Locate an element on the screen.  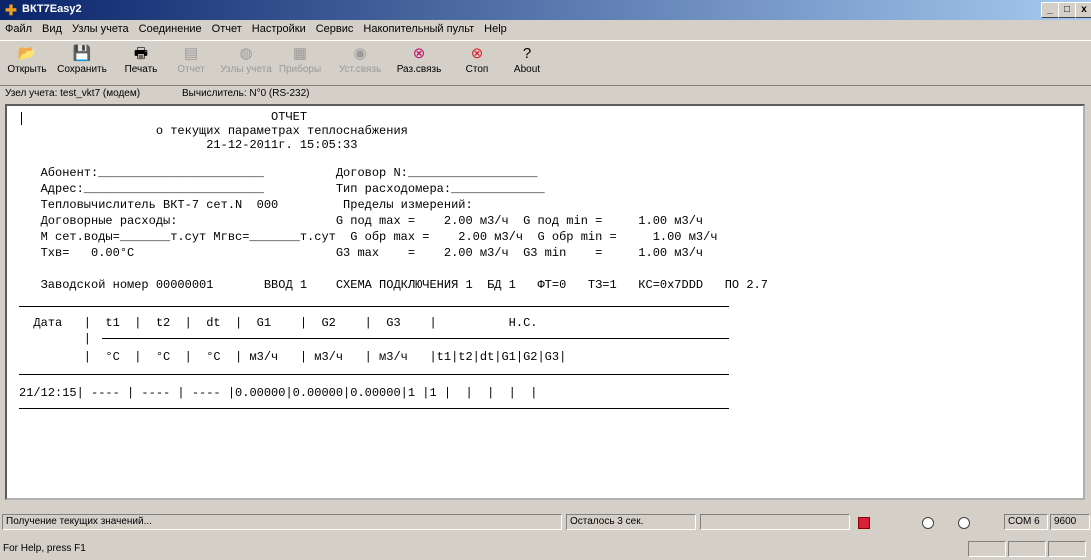
about-label: About is located at coordinates (527, 69).